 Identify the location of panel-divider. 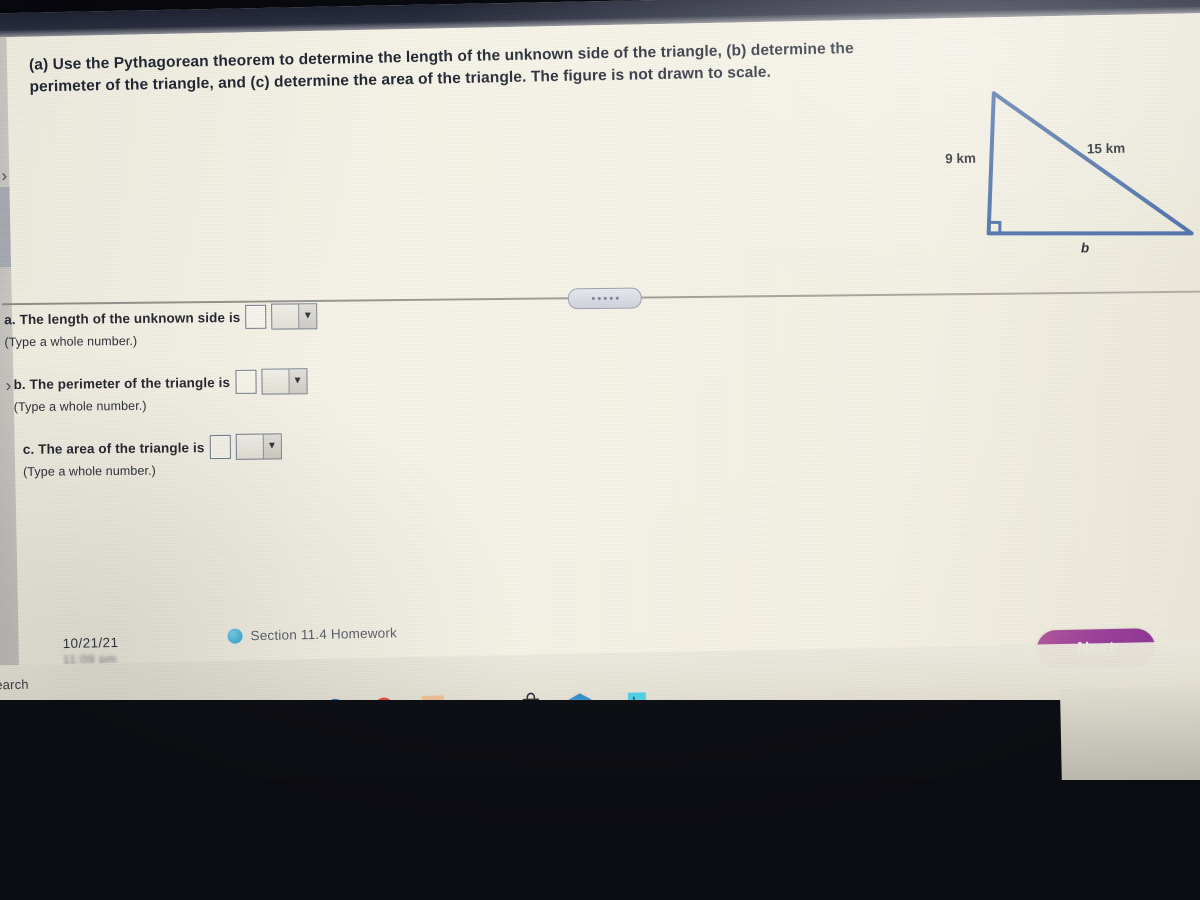
(600, 298).